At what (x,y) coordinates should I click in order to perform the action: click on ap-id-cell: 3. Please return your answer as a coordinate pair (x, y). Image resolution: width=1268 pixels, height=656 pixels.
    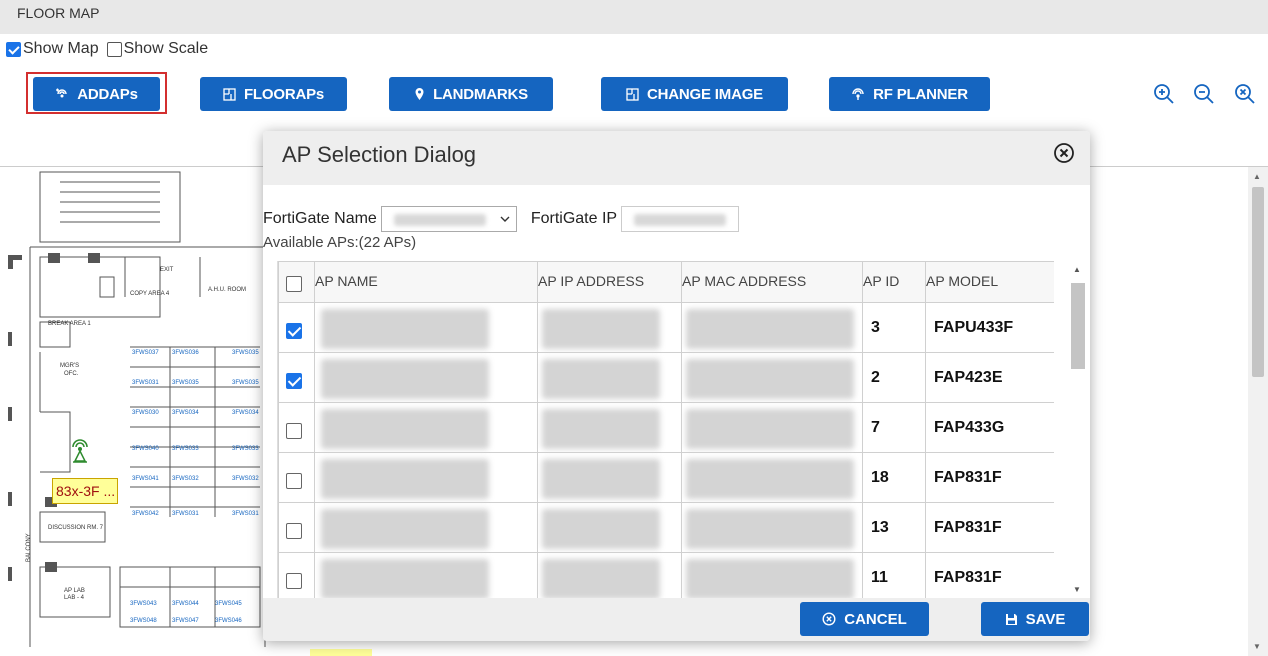
    Looking at the image, I should click on (894, 327).